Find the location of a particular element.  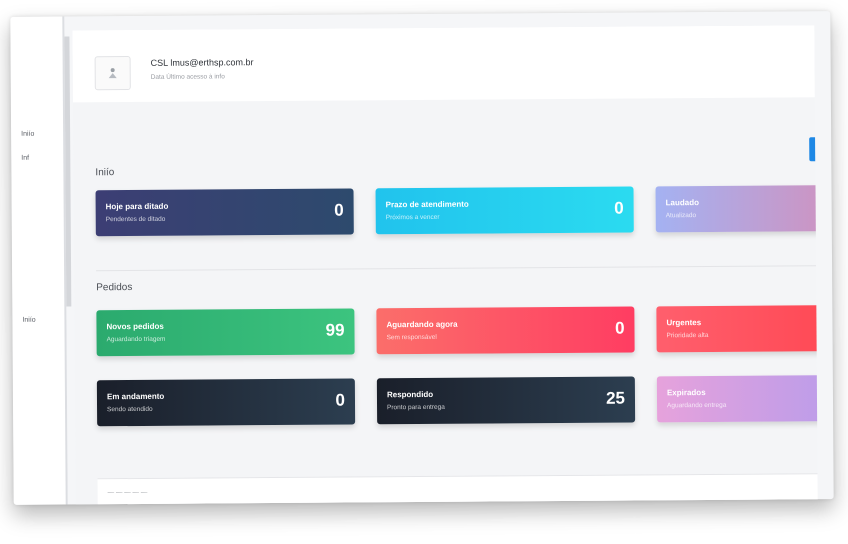

section-title-pedidos: Pedidos is located at coordinates (114, 288).